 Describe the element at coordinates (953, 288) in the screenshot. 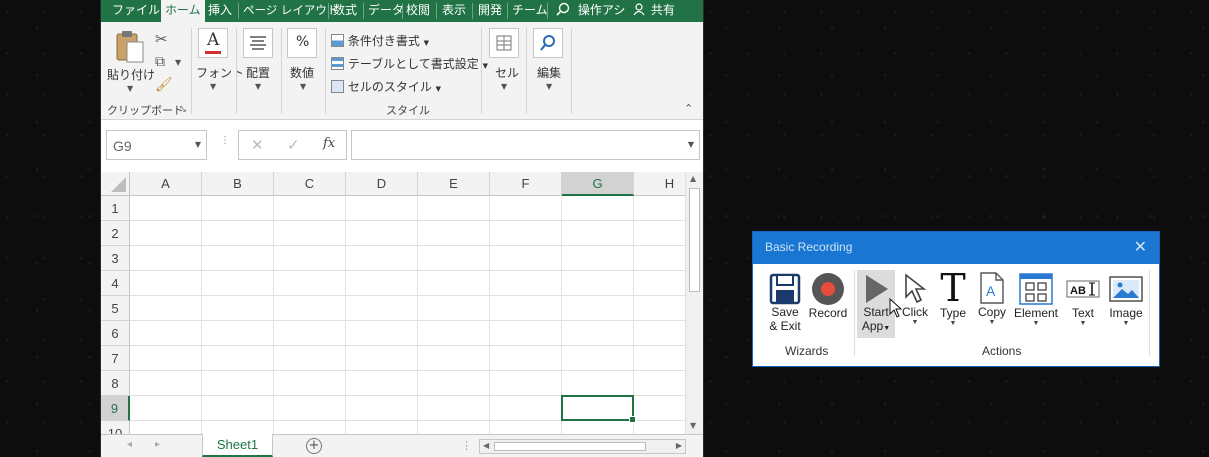

I see `text-cursor-icon: T` at that location.